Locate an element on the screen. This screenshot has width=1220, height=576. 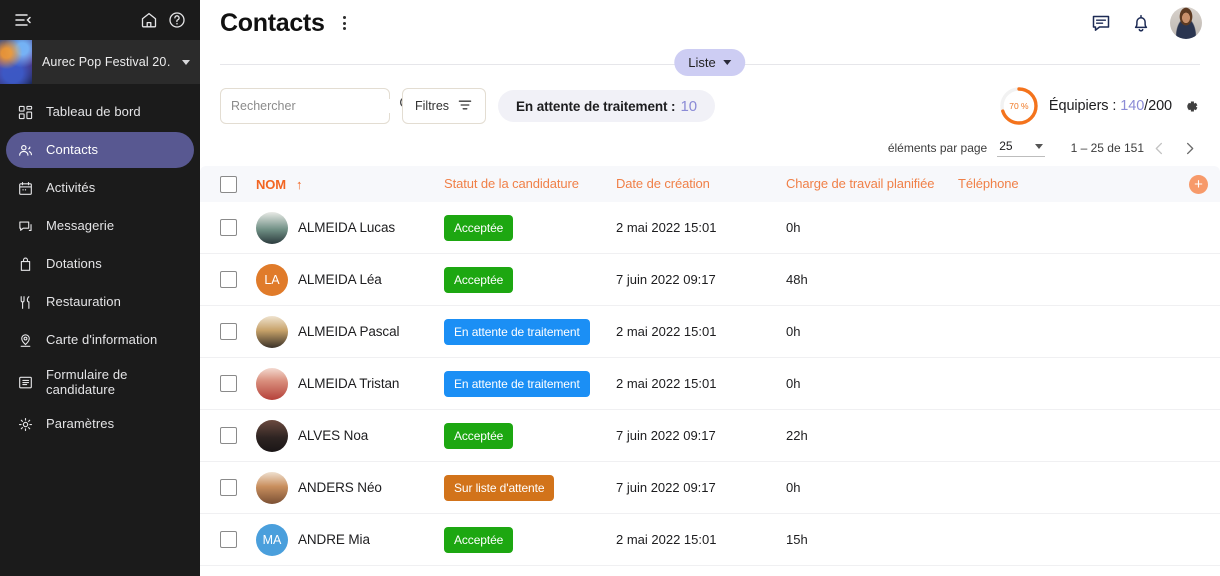
per-page-select: 25 is located at coordinates (1021, 148).